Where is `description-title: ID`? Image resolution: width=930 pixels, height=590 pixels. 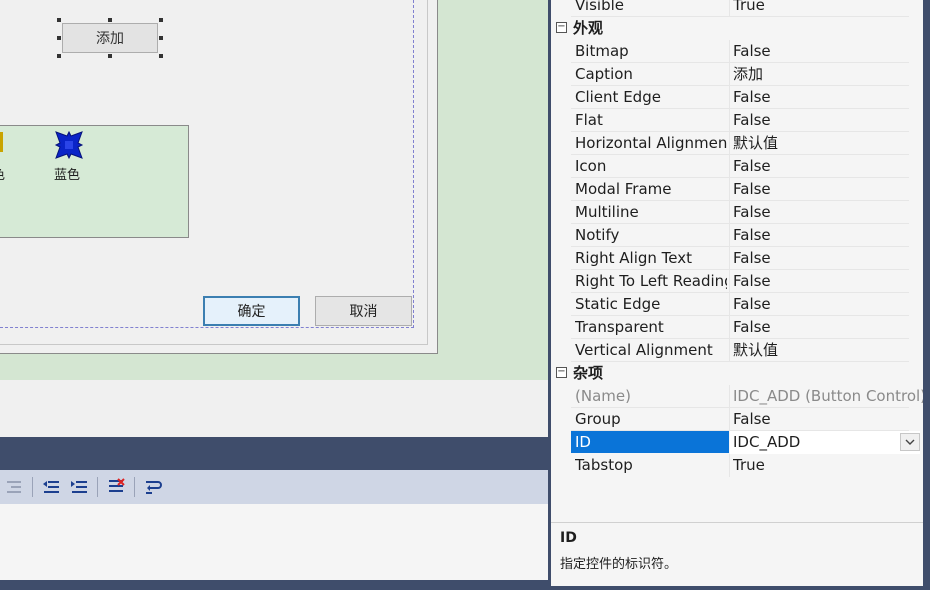 description-title: ID is located at coordinates (568, 538).